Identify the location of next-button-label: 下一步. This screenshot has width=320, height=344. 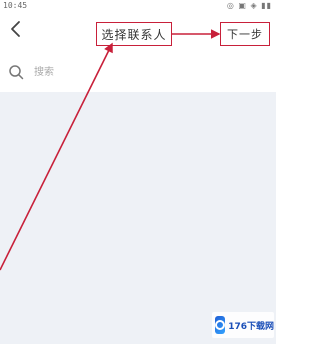
(245, 34).